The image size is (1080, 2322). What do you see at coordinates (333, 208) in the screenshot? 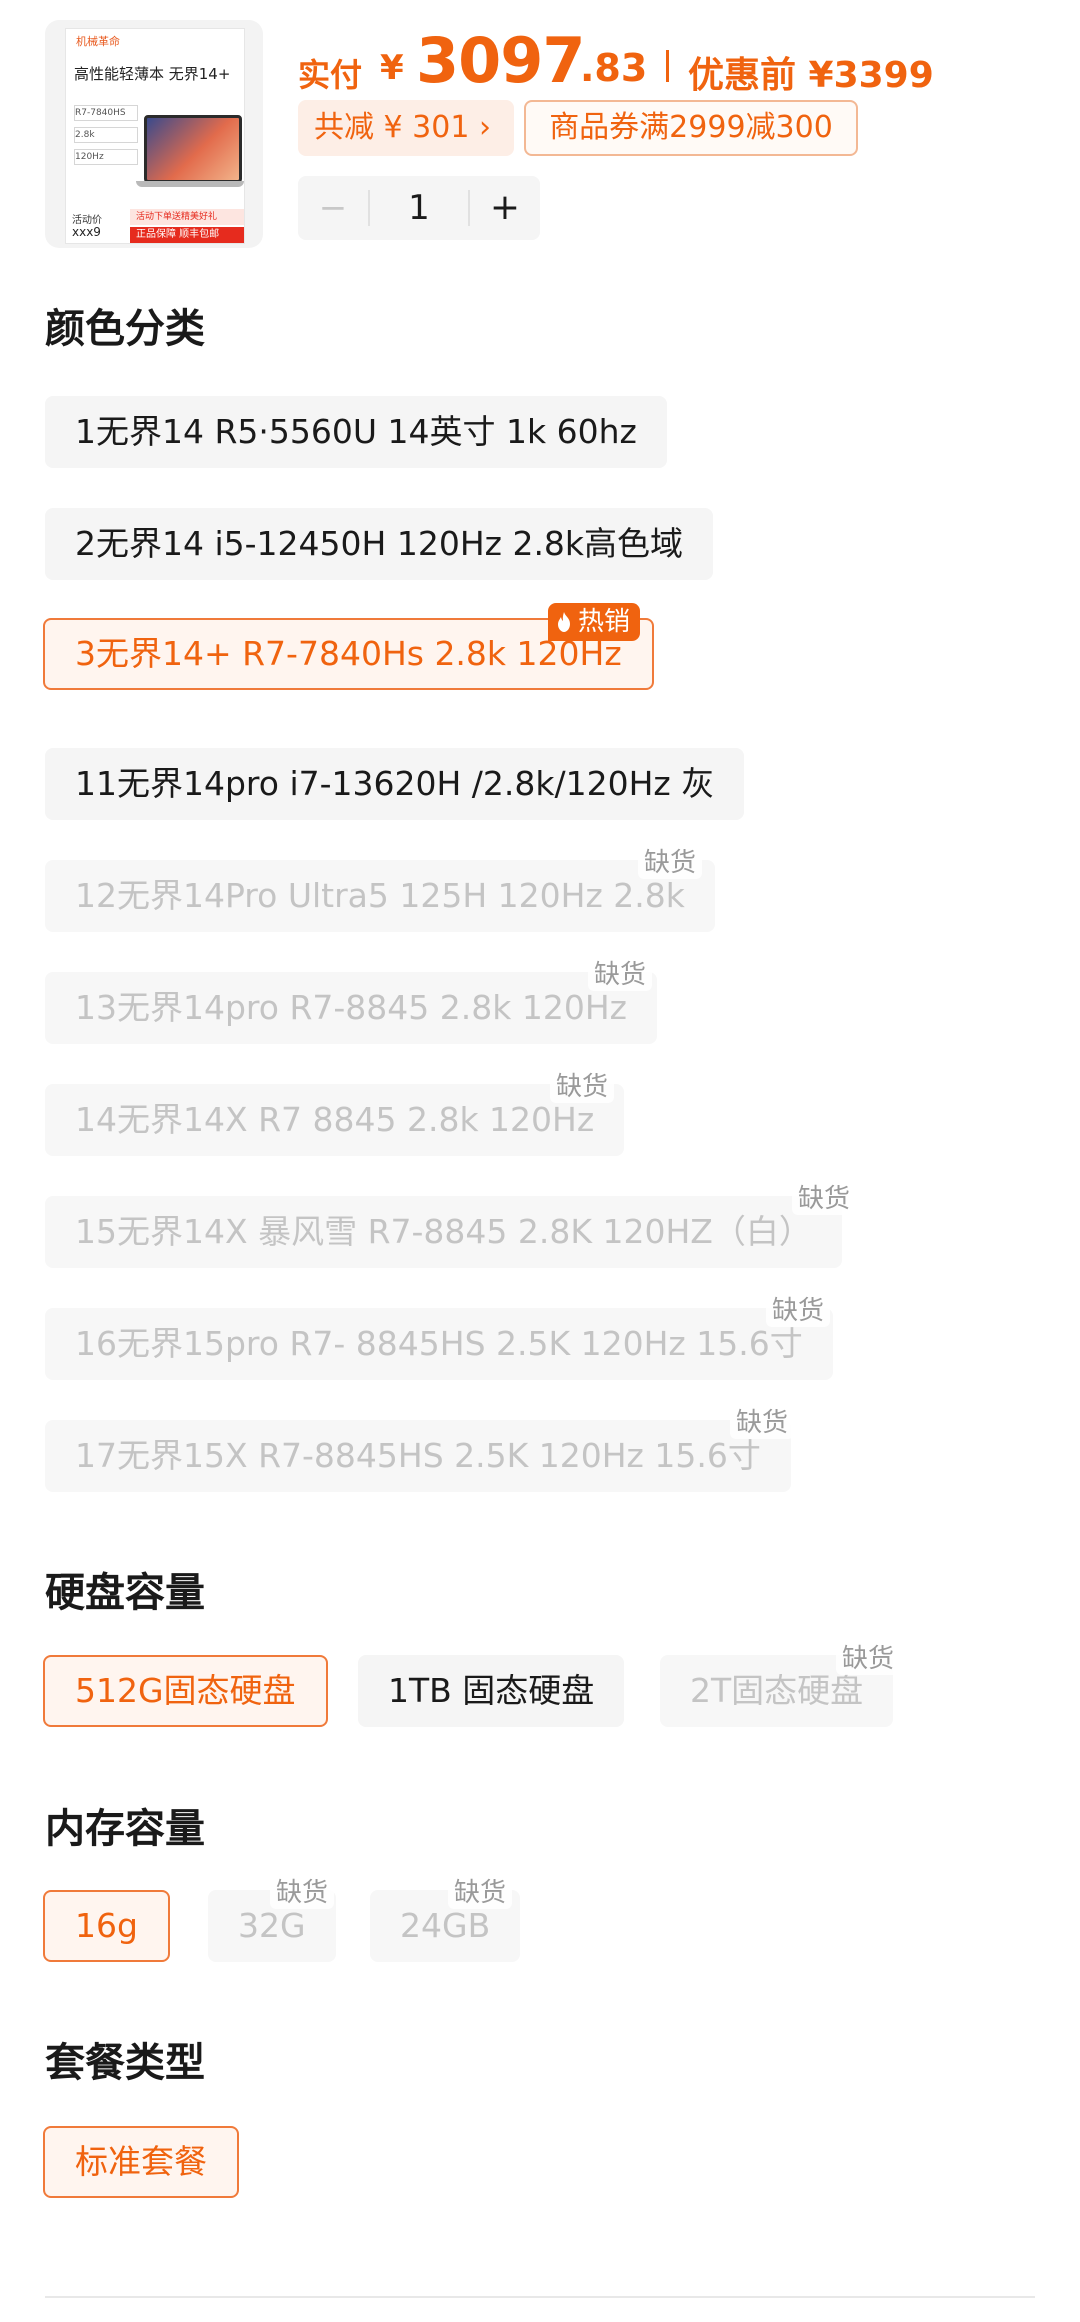
I see `decrement-button: −` at bounding box center [333, 208].